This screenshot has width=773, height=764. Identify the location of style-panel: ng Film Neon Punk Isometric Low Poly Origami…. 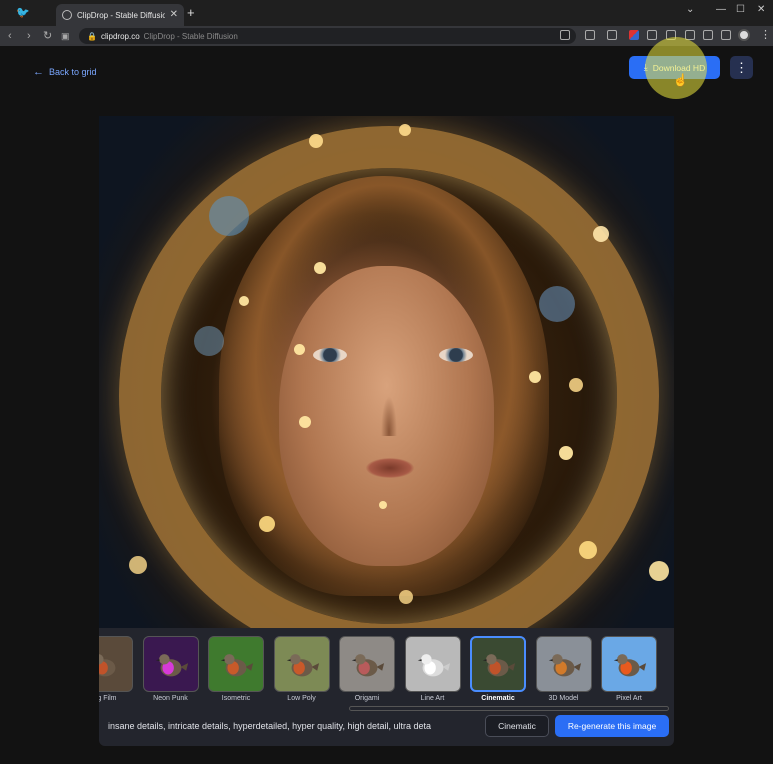
(386, 687).